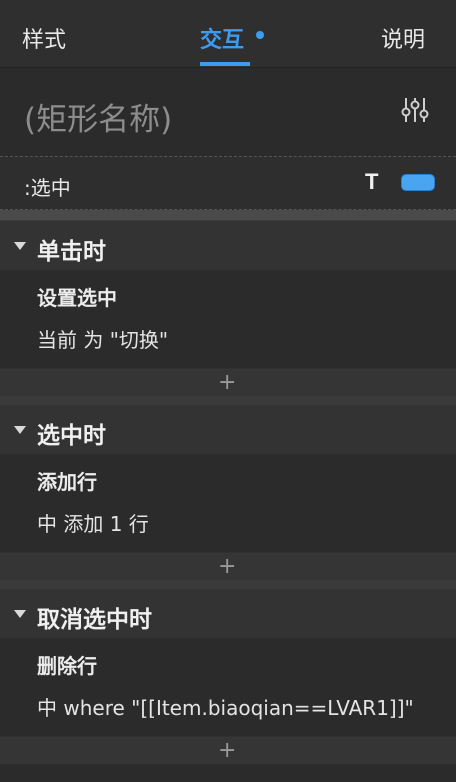 Image resolution: width=456 pixels, height=782 pixels. I want to click on tab-interact: 交互, so click(222, 38).